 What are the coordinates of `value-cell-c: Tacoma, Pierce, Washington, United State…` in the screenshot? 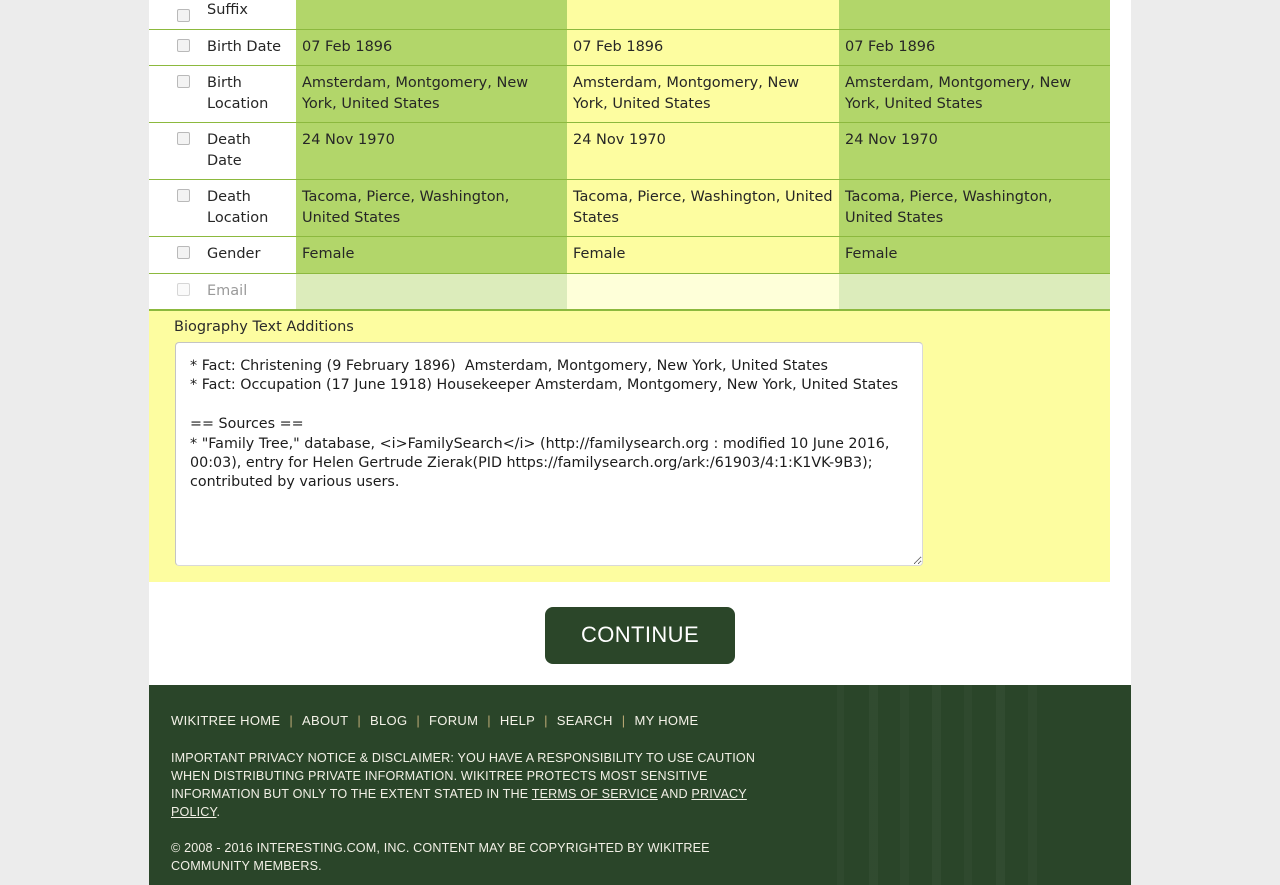 It's located at (974, 208).